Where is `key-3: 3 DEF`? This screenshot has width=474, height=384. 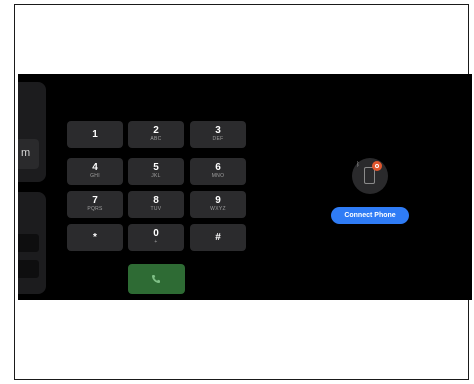 key-3: 3 DEF is located at coordinates (218, 134).